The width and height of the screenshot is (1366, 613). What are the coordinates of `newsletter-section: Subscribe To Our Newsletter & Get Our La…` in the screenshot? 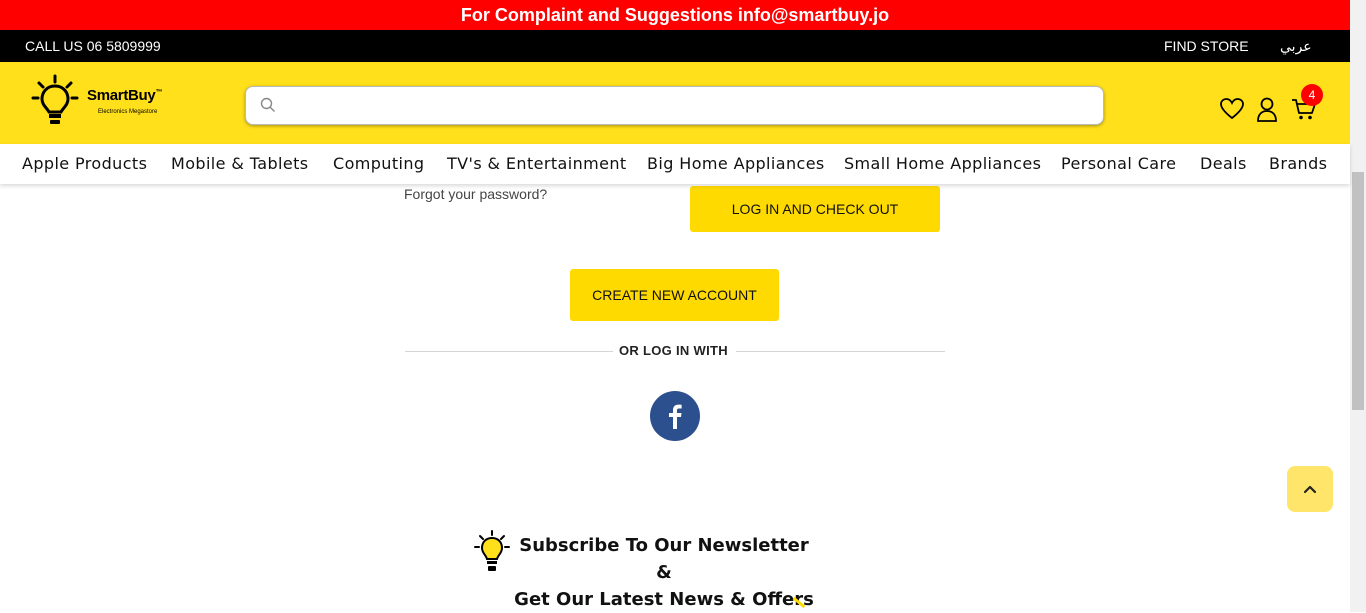 It's located at (644, 570).